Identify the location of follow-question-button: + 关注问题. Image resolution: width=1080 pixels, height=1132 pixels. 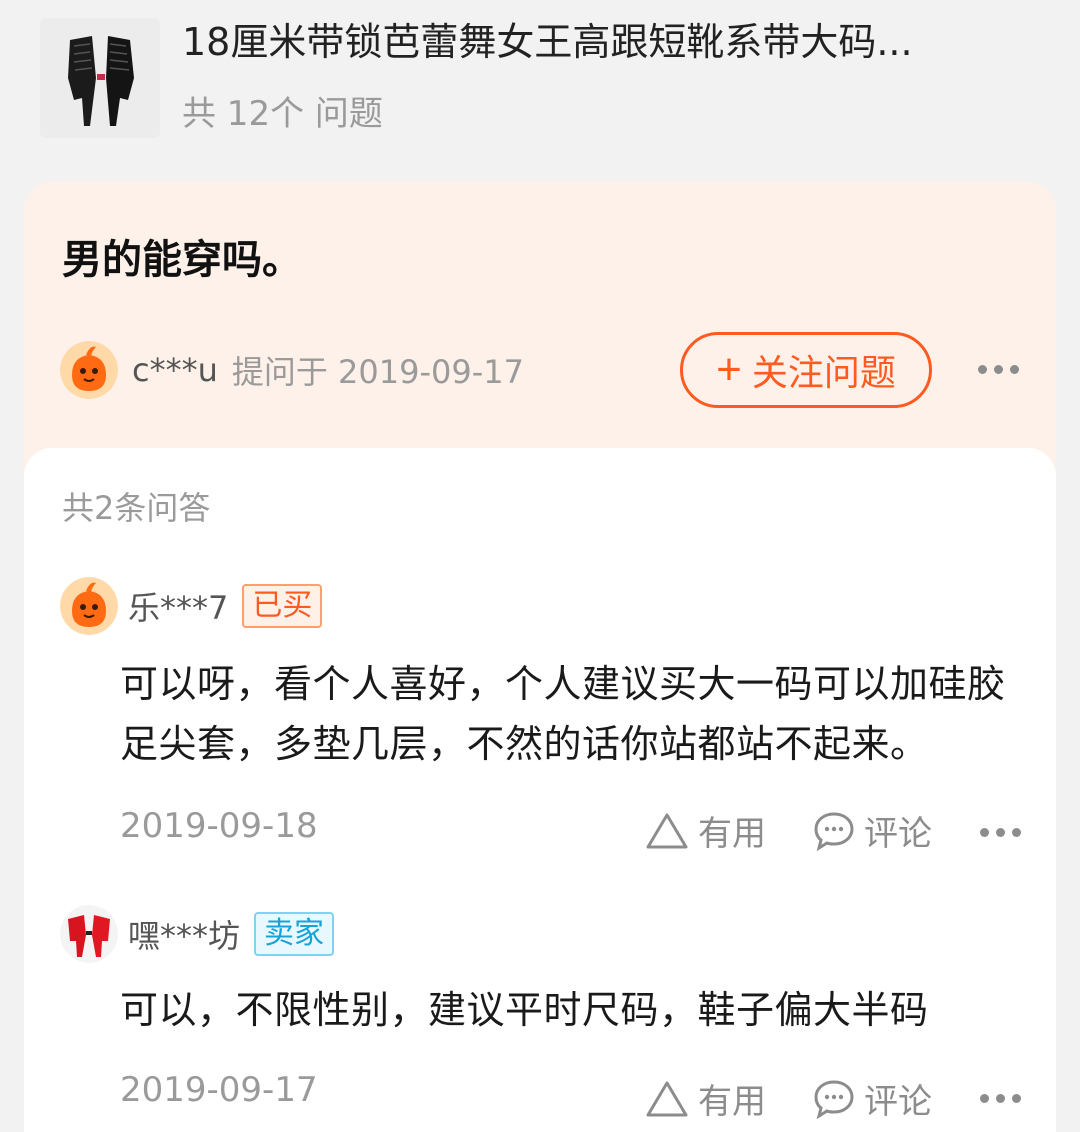
(806, 370).